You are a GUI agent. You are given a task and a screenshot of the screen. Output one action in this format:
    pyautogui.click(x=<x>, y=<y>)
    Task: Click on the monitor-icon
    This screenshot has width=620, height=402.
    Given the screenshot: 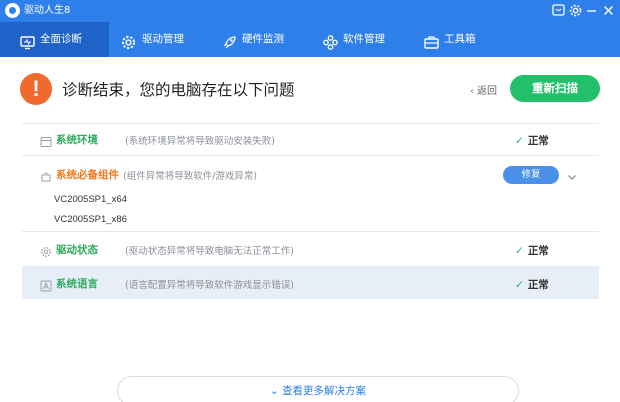 What is the action you would take?
    pyautogui.click(x=27, y=40)
    